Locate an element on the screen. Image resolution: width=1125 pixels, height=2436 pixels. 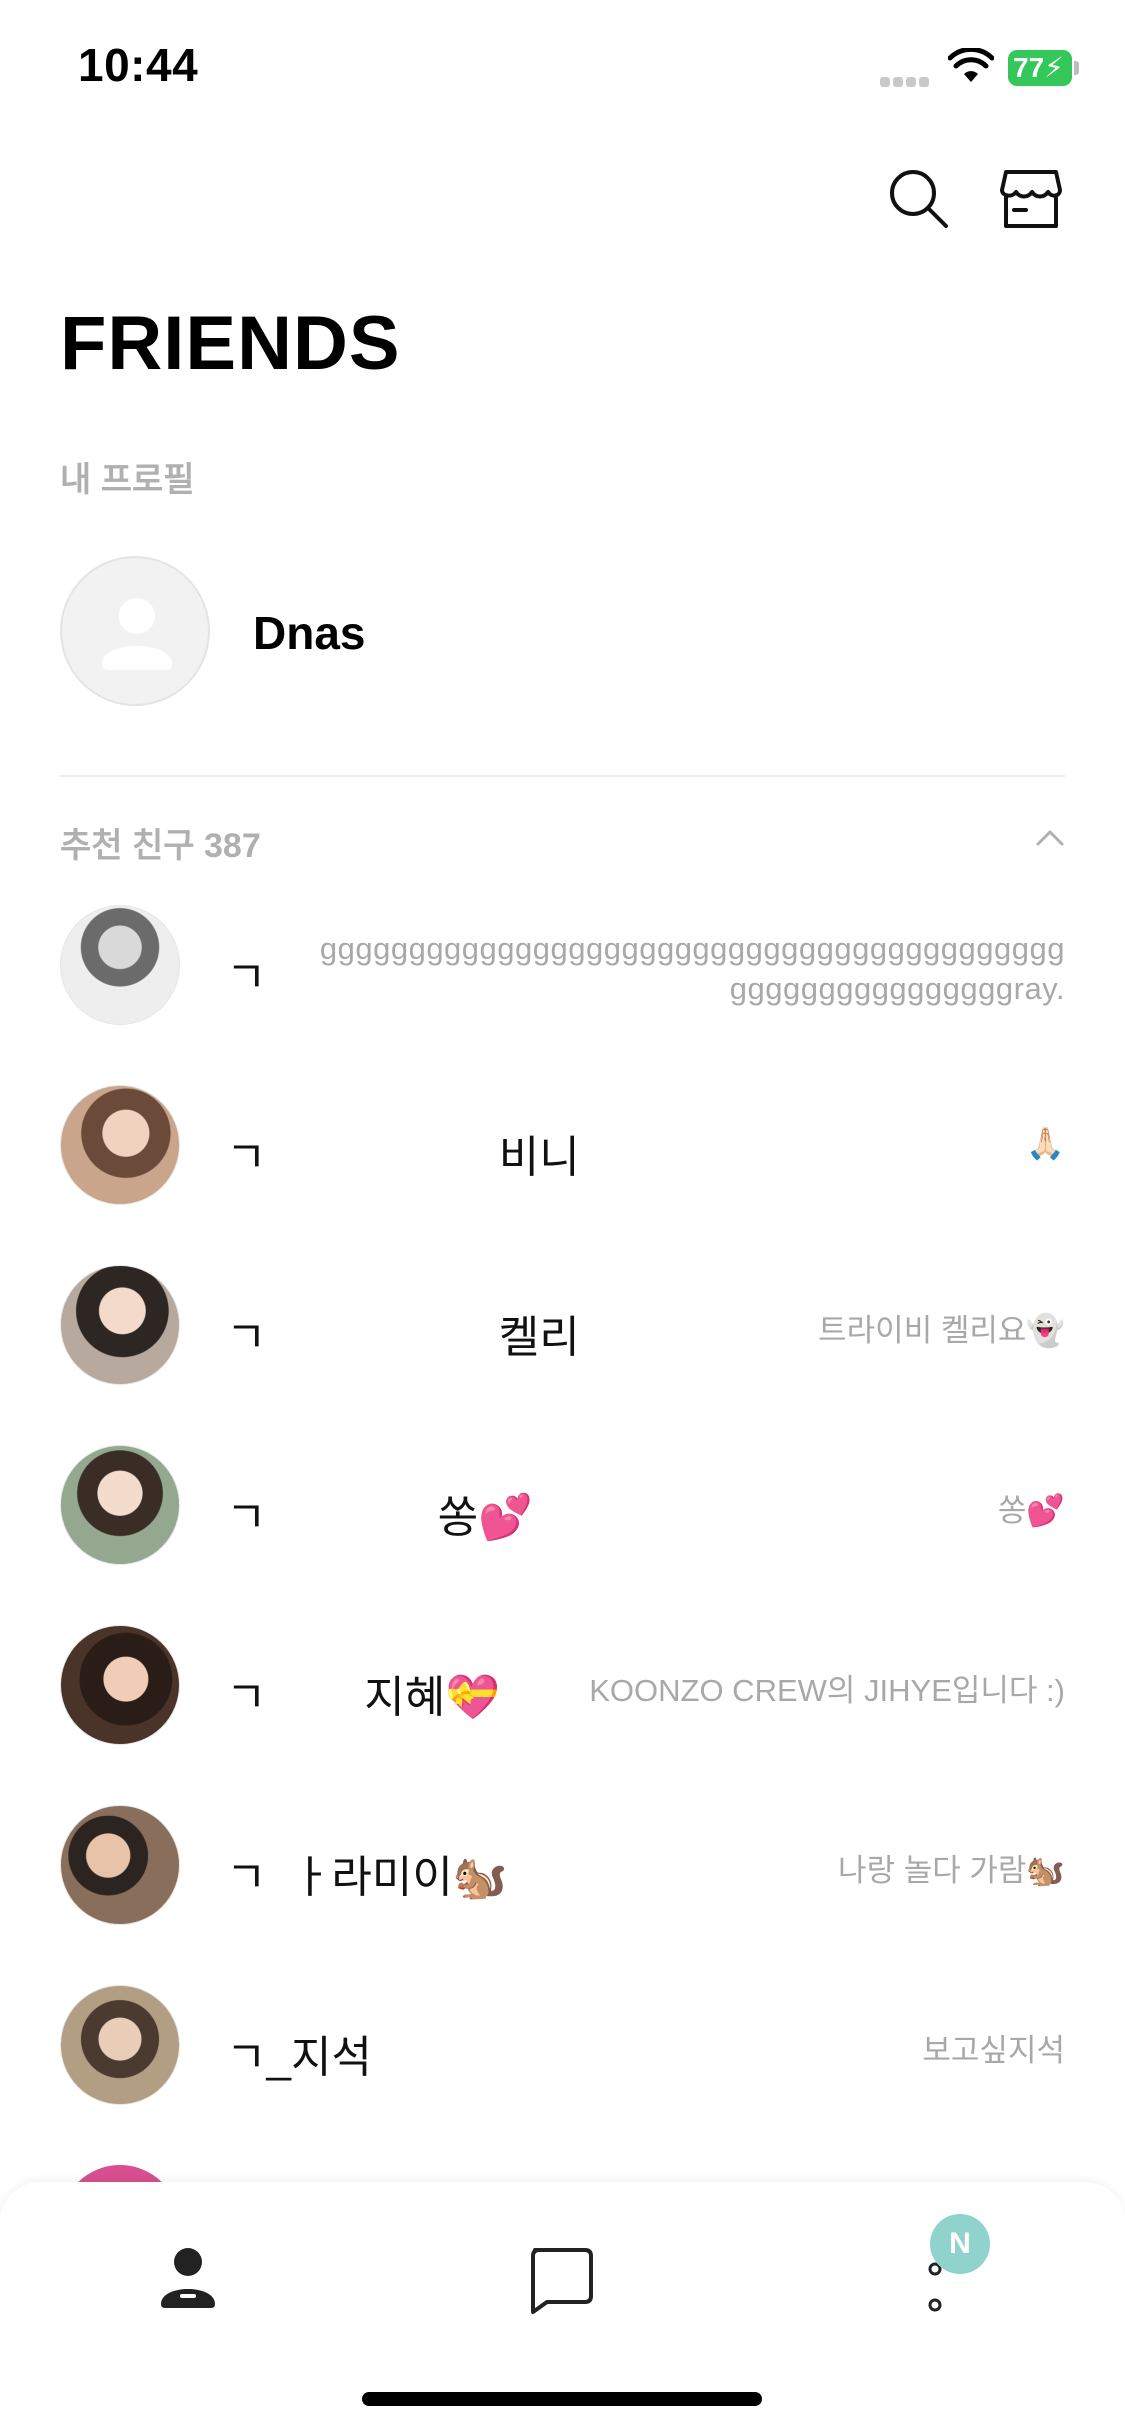
wifi-icon is located at coordinates (971, 65).